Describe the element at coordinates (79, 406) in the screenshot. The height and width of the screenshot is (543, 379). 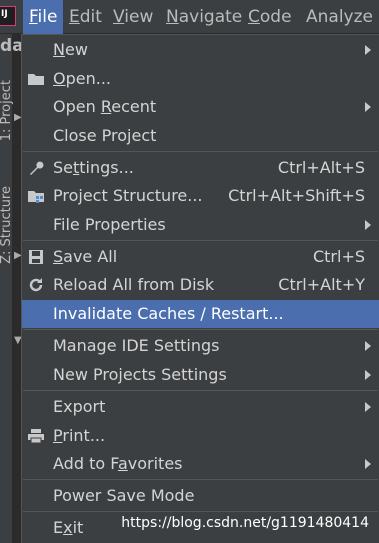
I see `menu-item-label: Export` at that location.